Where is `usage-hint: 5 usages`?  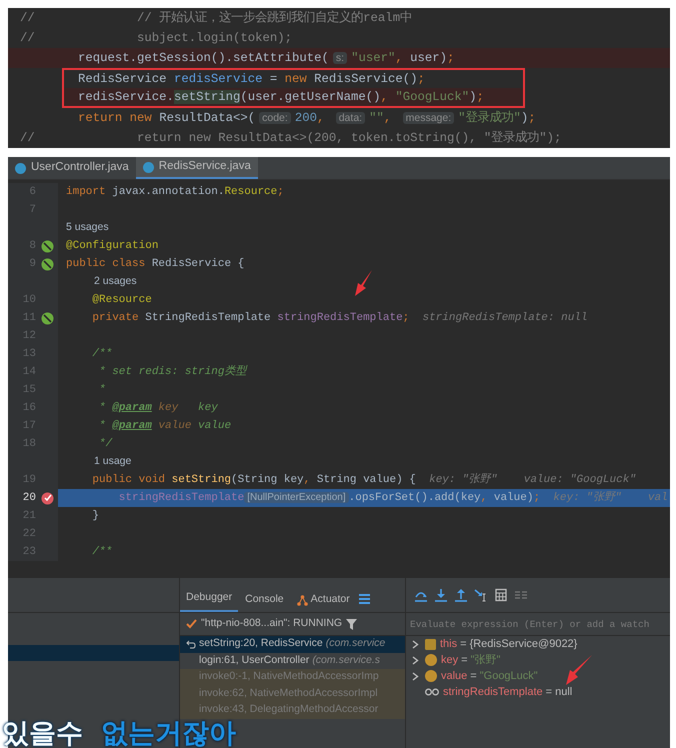
usage-hint: 5 usages is located at coordinates (83, 228).